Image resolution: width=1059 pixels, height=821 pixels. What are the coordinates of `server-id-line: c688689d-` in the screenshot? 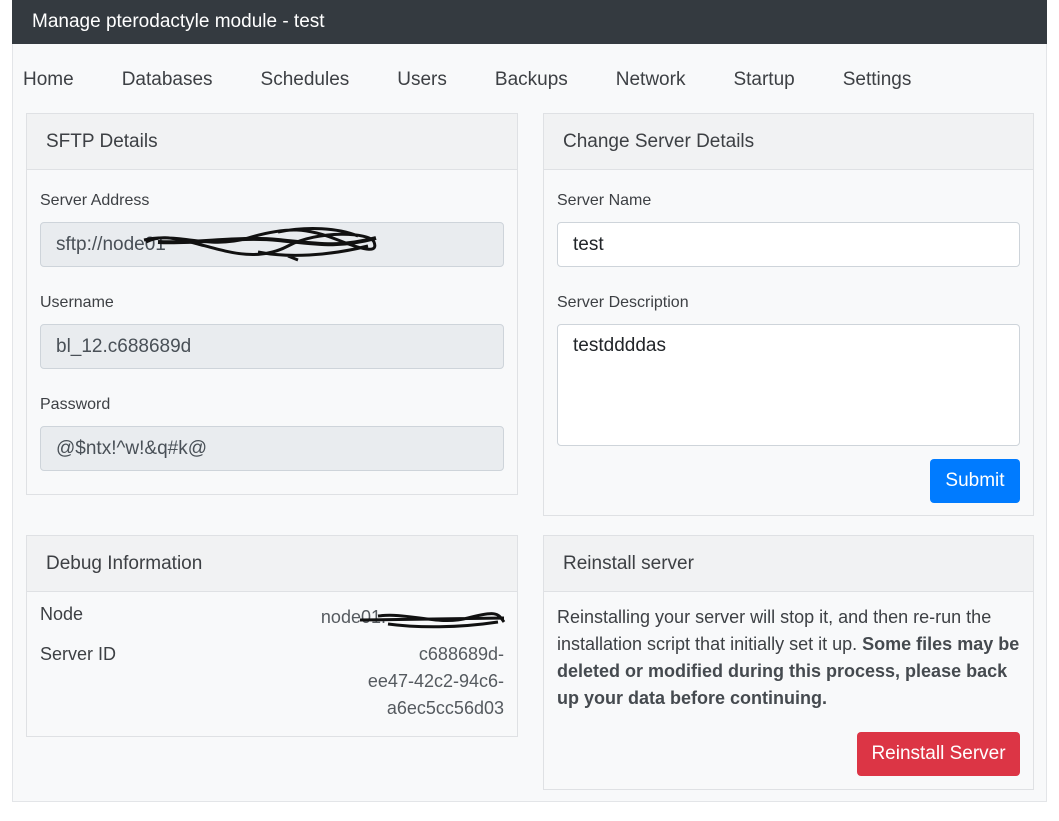 It's located at (461, 654).